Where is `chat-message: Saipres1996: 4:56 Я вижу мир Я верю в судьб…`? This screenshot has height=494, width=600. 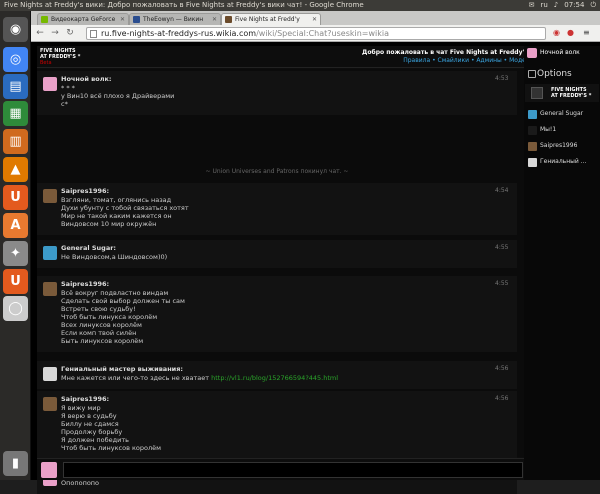
chat-message: Saipres1996: 4:56 Я вижу мир Я верю в судьб… is located at coordinates (277, 425).